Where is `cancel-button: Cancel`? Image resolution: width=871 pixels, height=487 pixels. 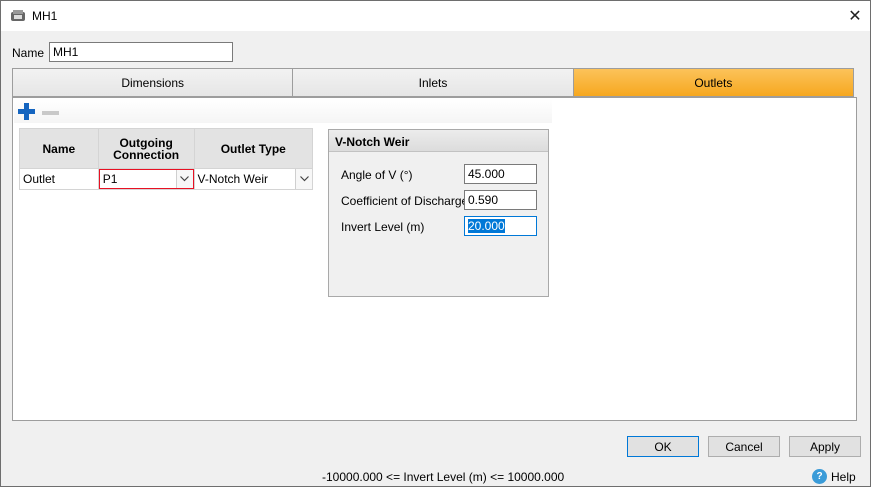
cancel-button: Cancel is located at coordinates (744, 446).